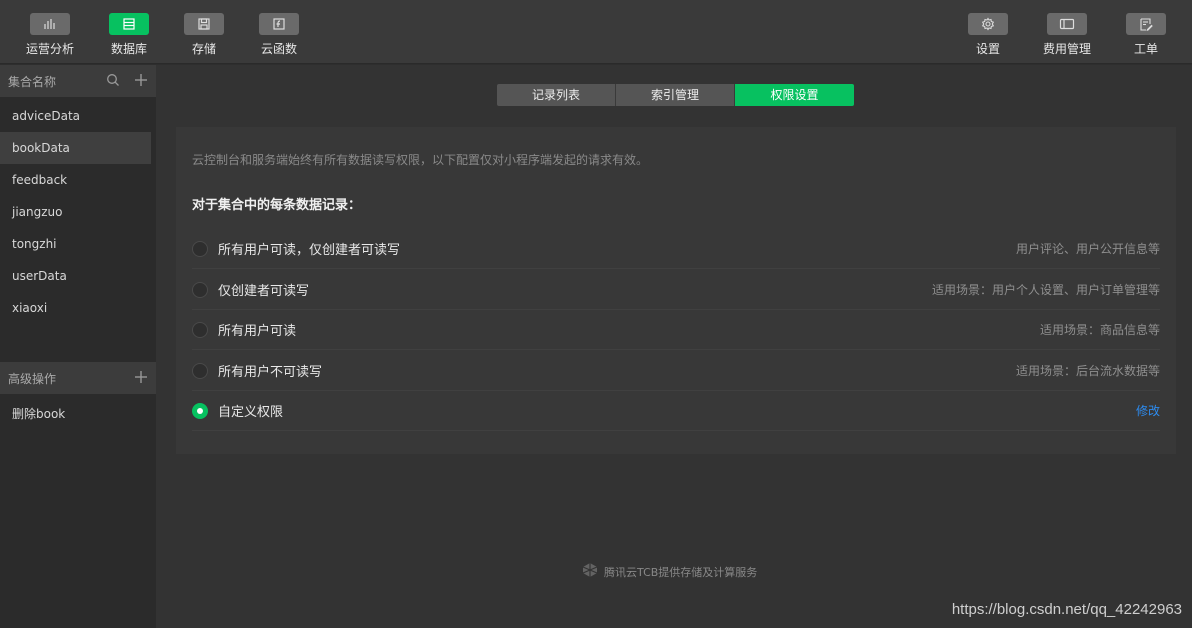  Describe the element at coordinates (251, 412) in the screenshot. I see `option-label: 自定义权限` at that location.